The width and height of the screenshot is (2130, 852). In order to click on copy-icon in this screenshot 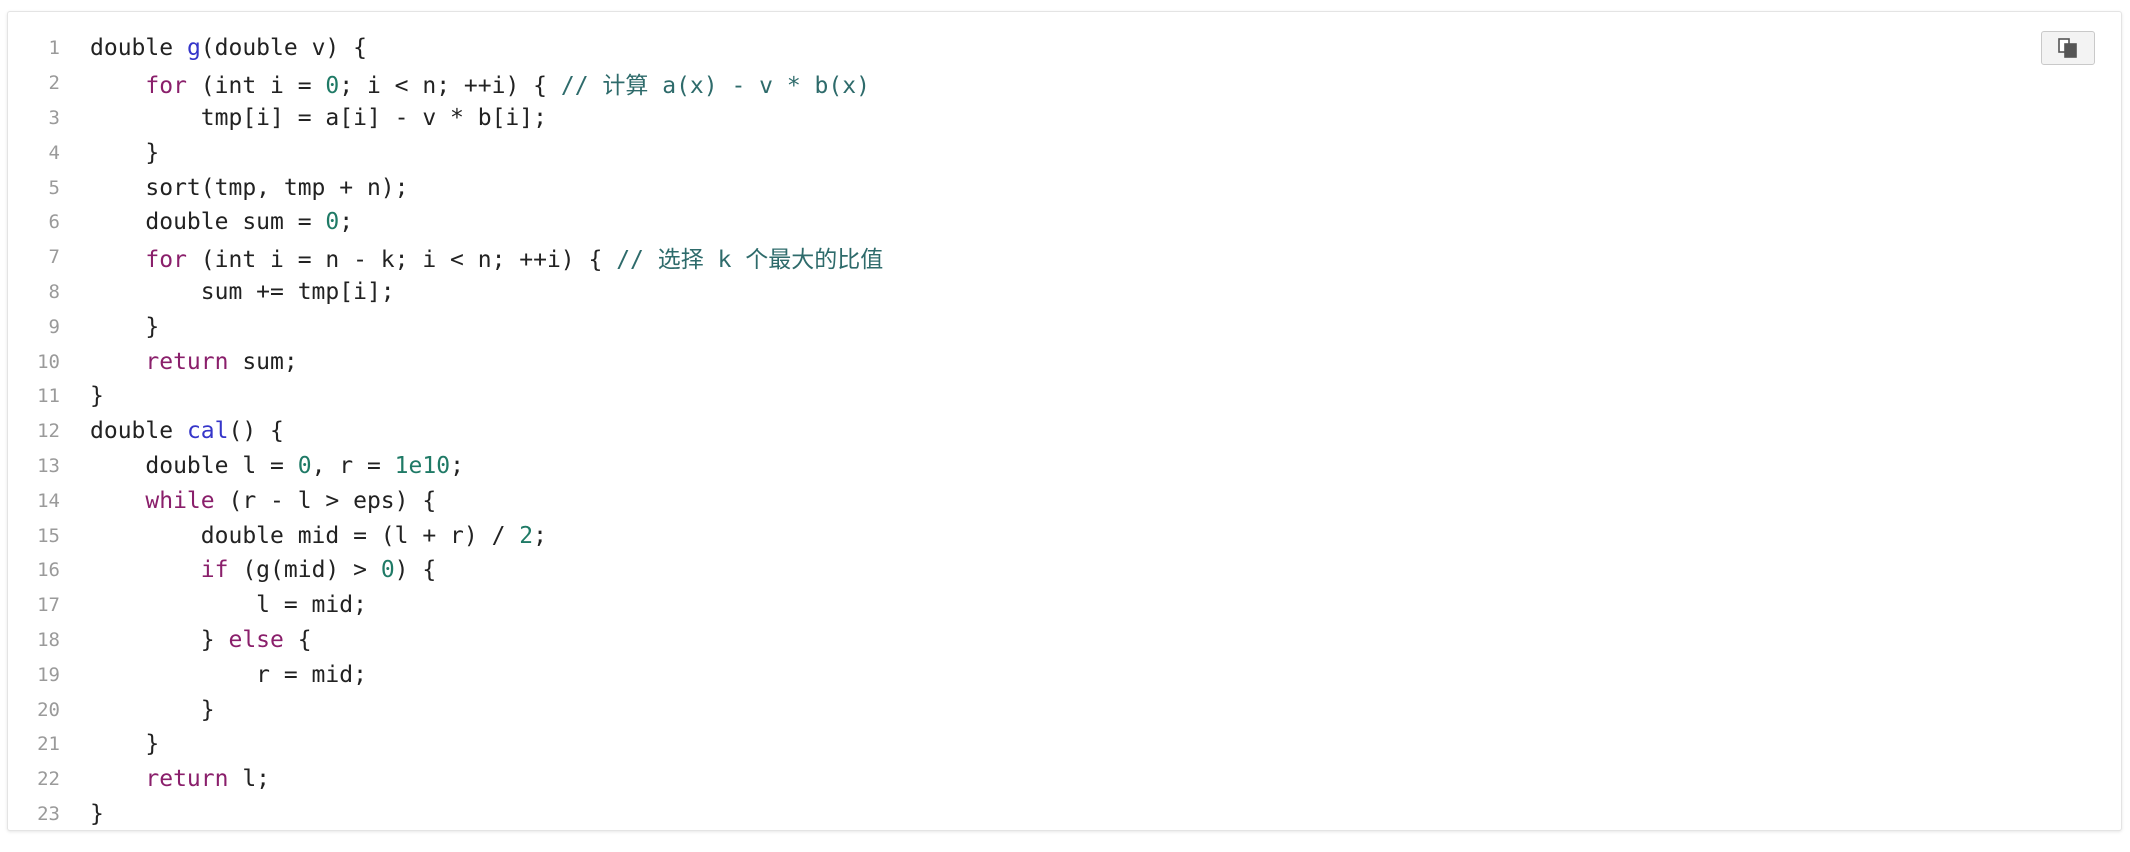, I will do `click(2067, 48)`.